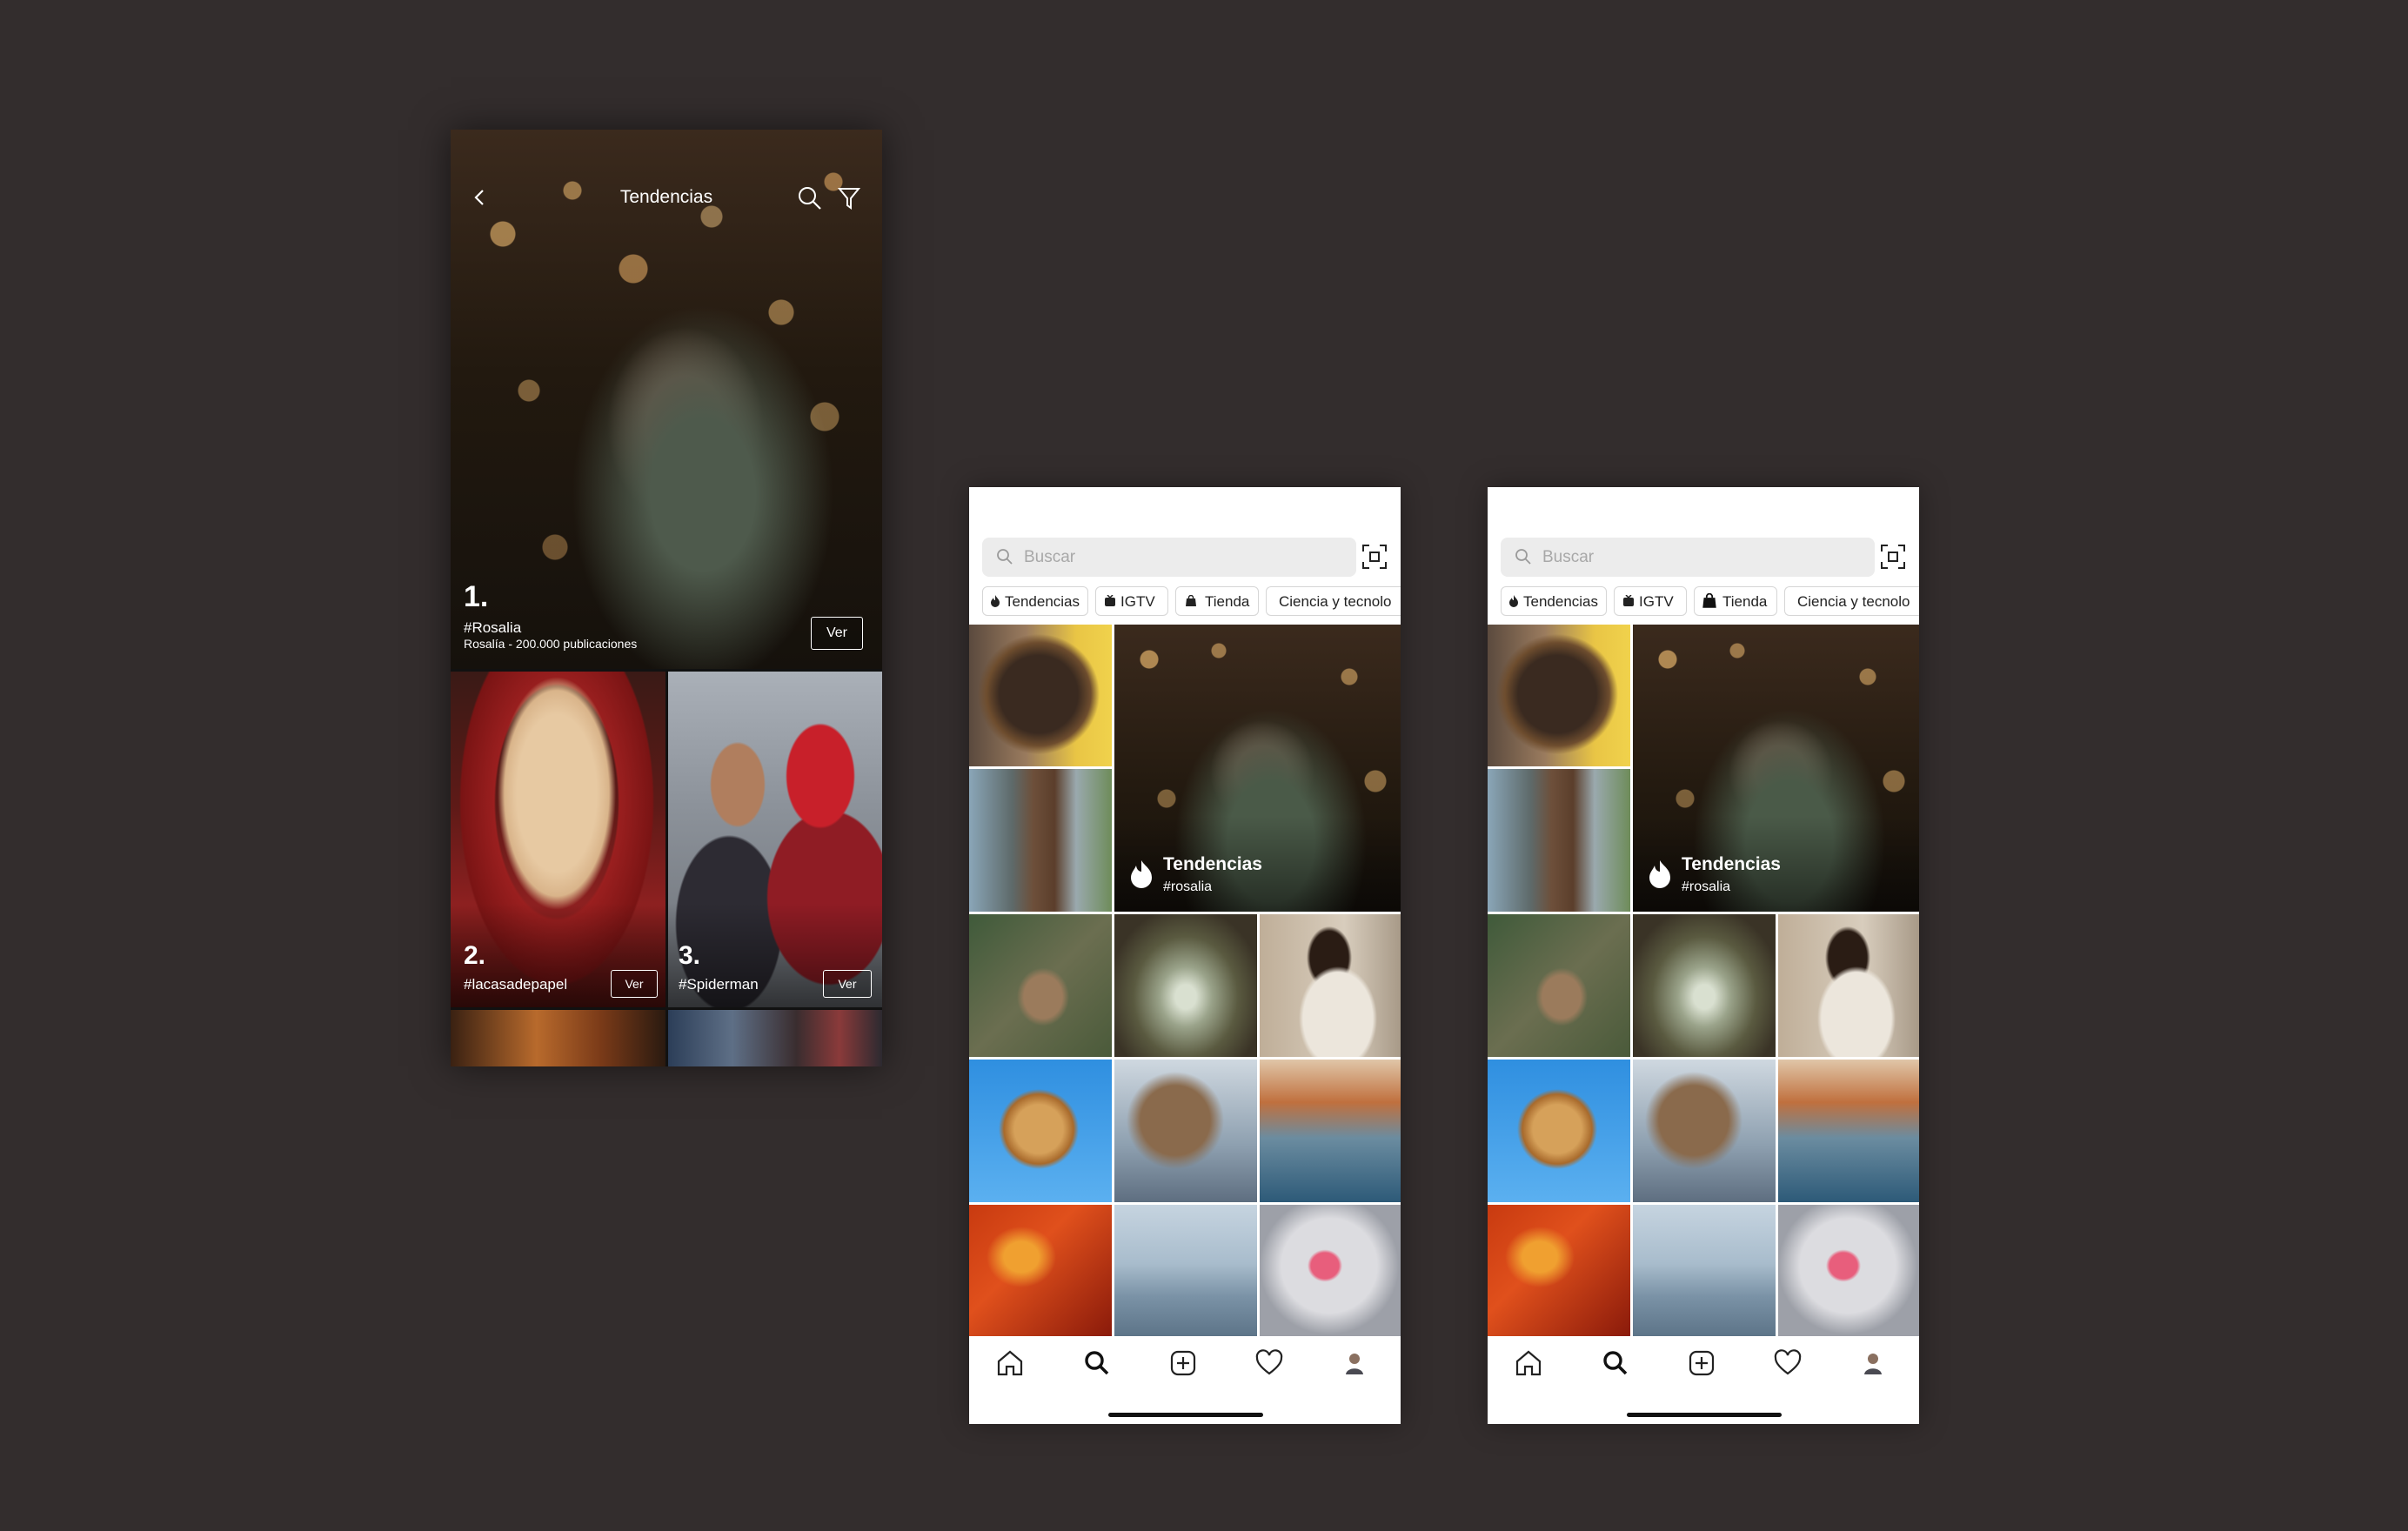  Describe the element at coordinates (492, 628) in the screenshot. I see `trend-tag-1: #Rosalia` at that location.